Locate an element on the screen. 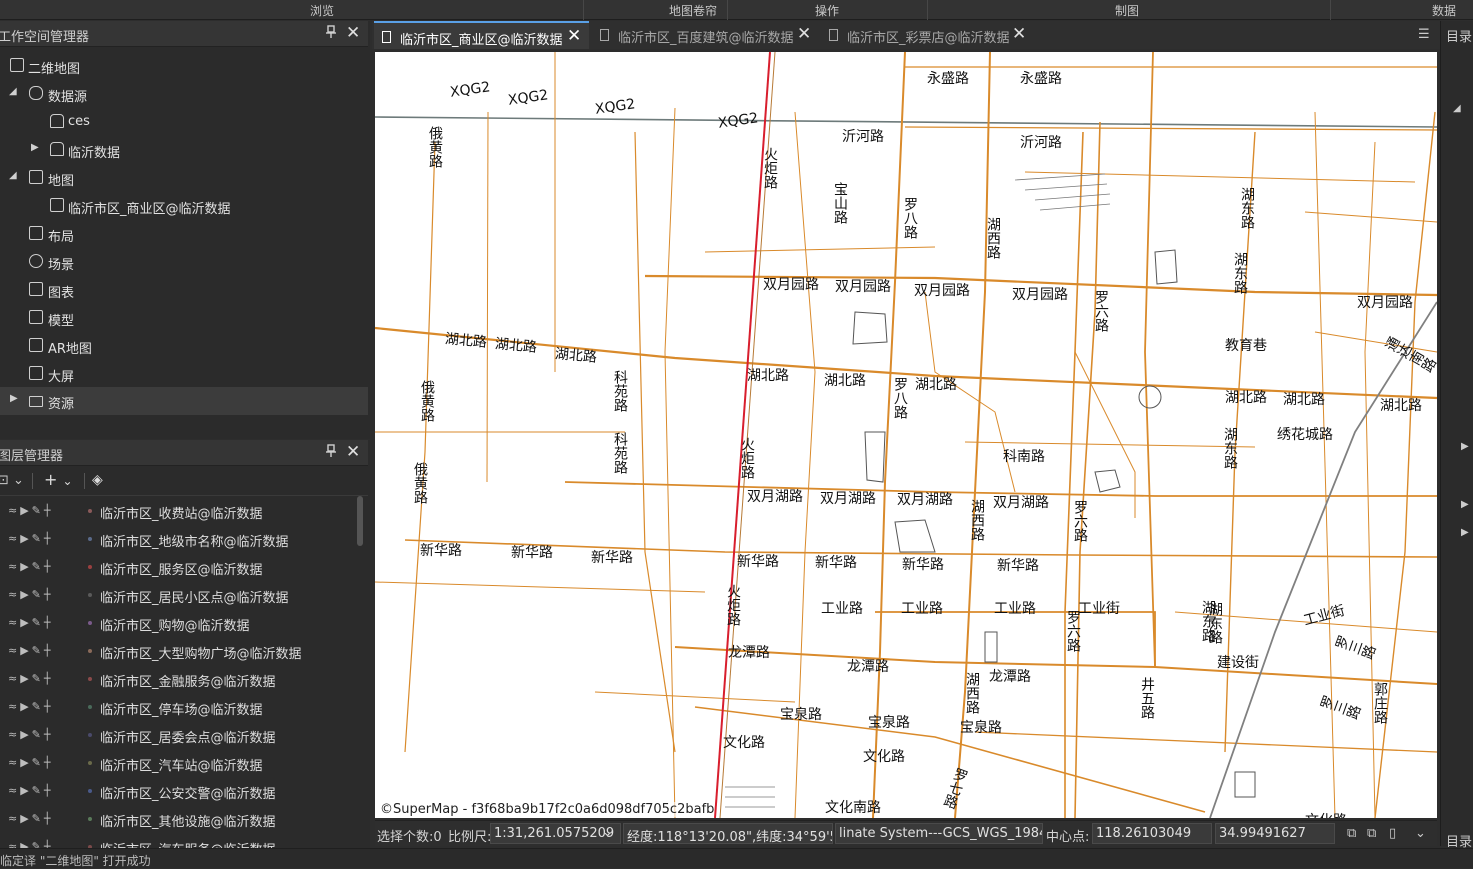  map-road-label: 俄黄路 is located at coordinates (435, 147).